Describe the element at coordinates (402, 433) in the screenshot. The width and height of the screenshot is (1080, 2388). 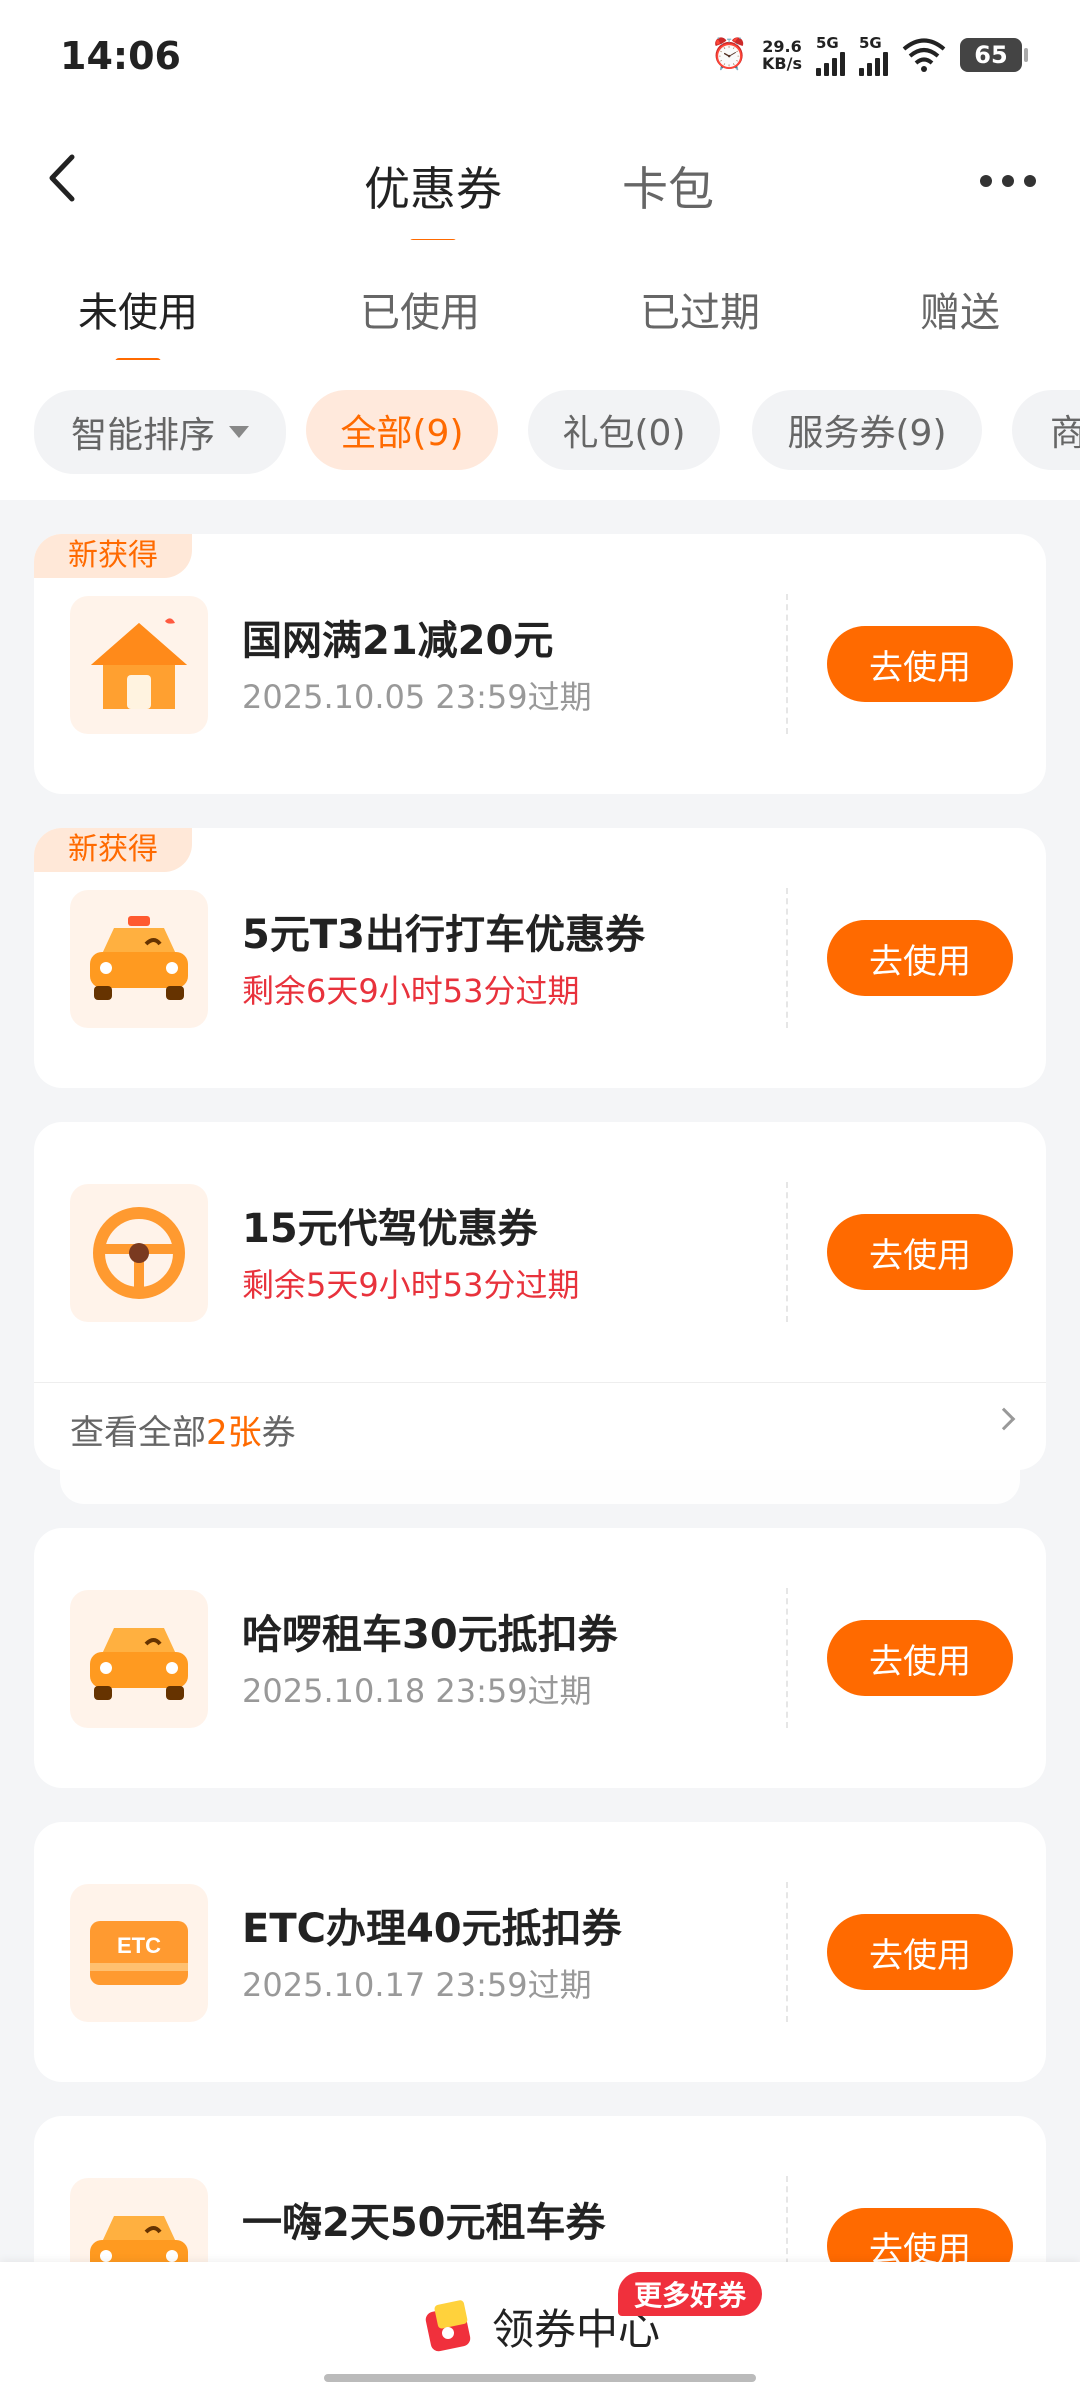
I see `chip-label: 全部(9)` at that location.